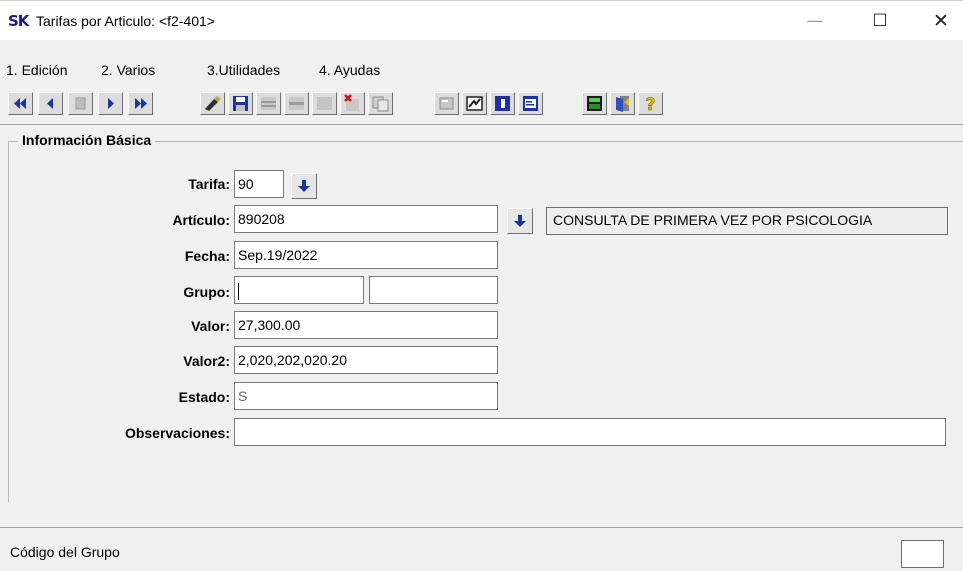 The image size is (963, 571). Describe the element at coordinates (87, 140) in the screenshot. I see `group-title: Información Básica` at that location.